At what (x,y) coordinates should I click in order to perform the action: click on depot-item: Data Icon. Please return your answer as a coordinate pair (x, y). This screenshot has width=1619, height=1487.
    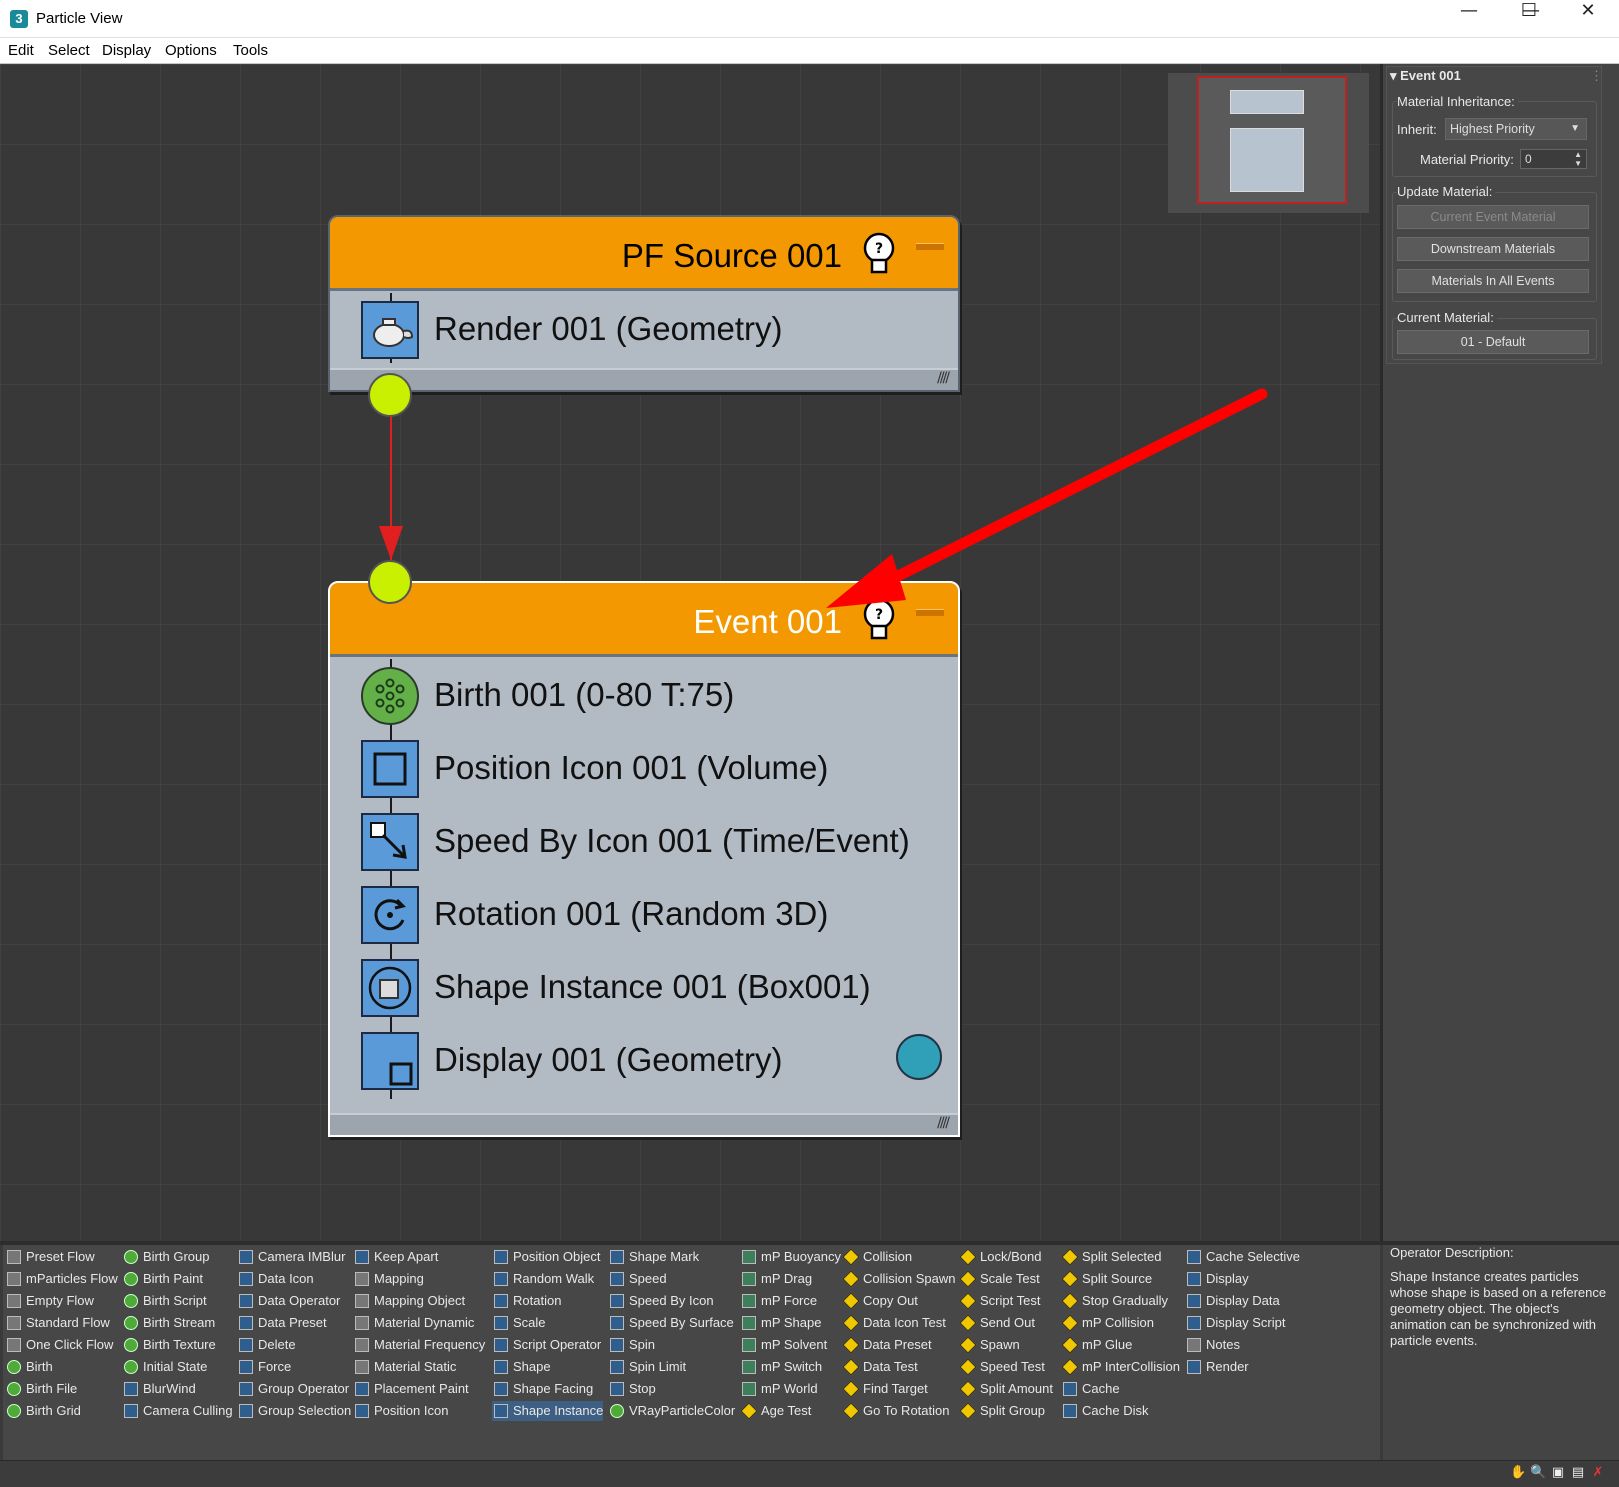
    Looking at the image, I should click on (275, 1279).